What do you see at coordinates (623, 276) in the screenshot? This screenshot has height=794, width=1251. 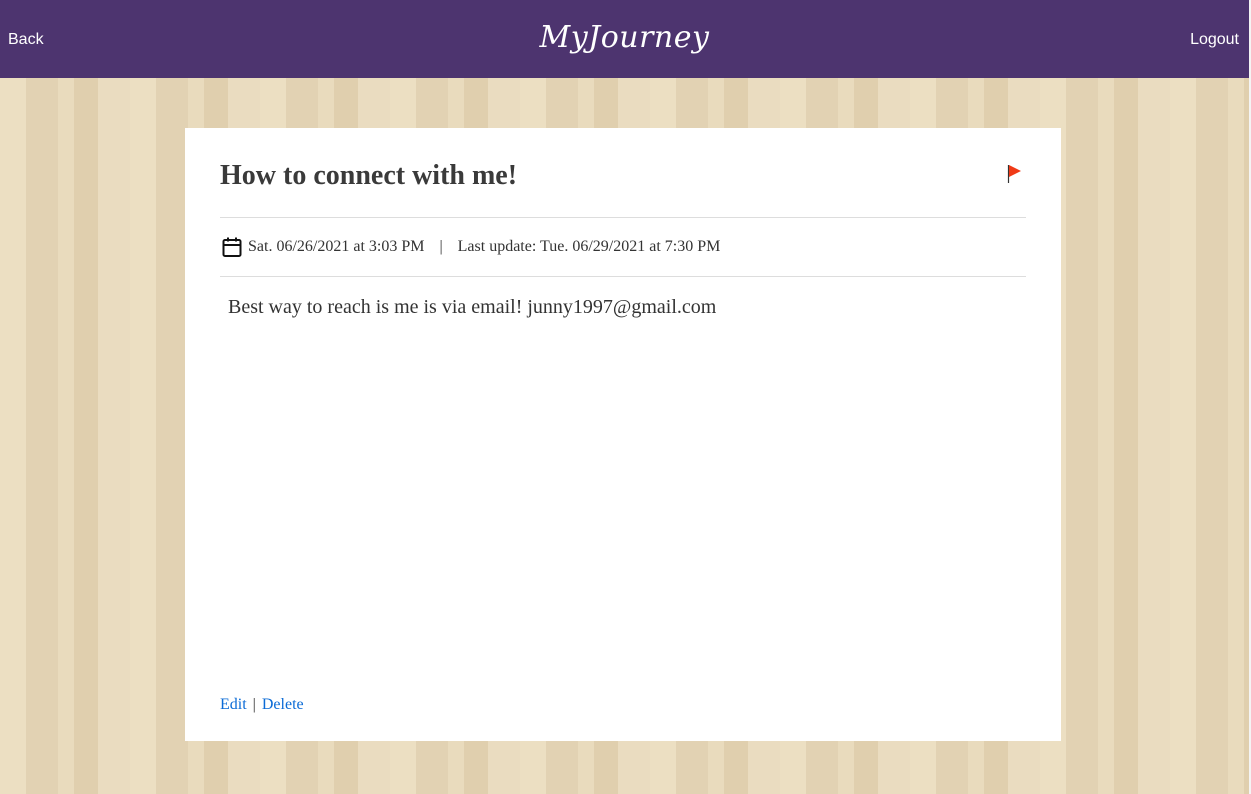 I see `meta-divider` at bounding box center [623, 276].